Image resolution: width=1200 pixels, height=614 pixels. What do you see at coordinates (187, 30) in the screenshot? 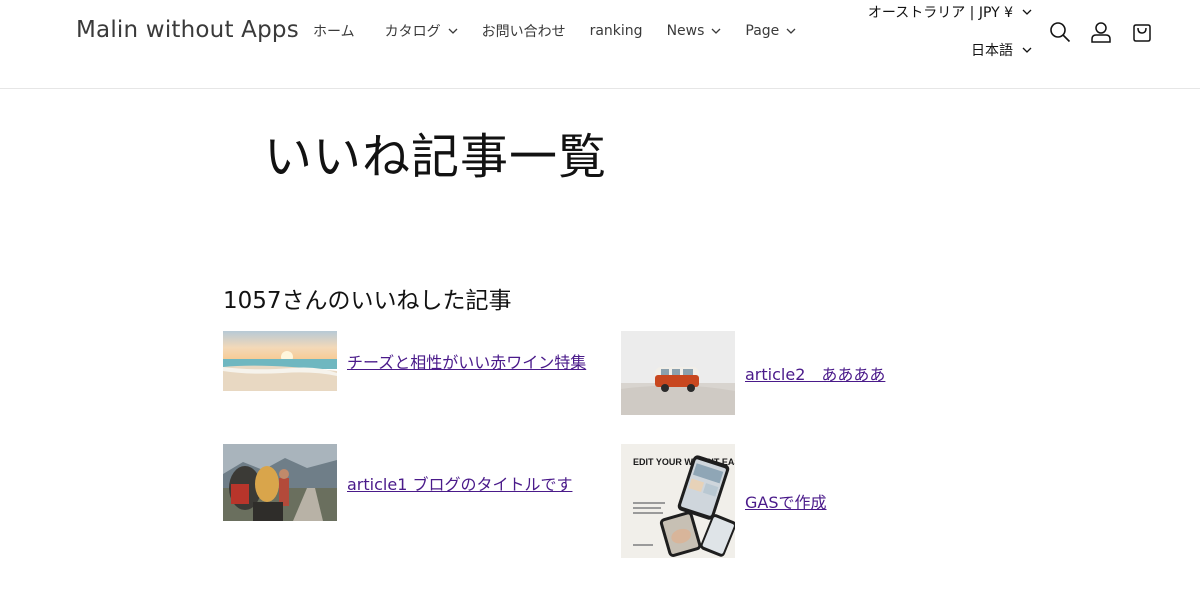
I see `site-logo: Malin without Apps` at bounding box center [187, 30].